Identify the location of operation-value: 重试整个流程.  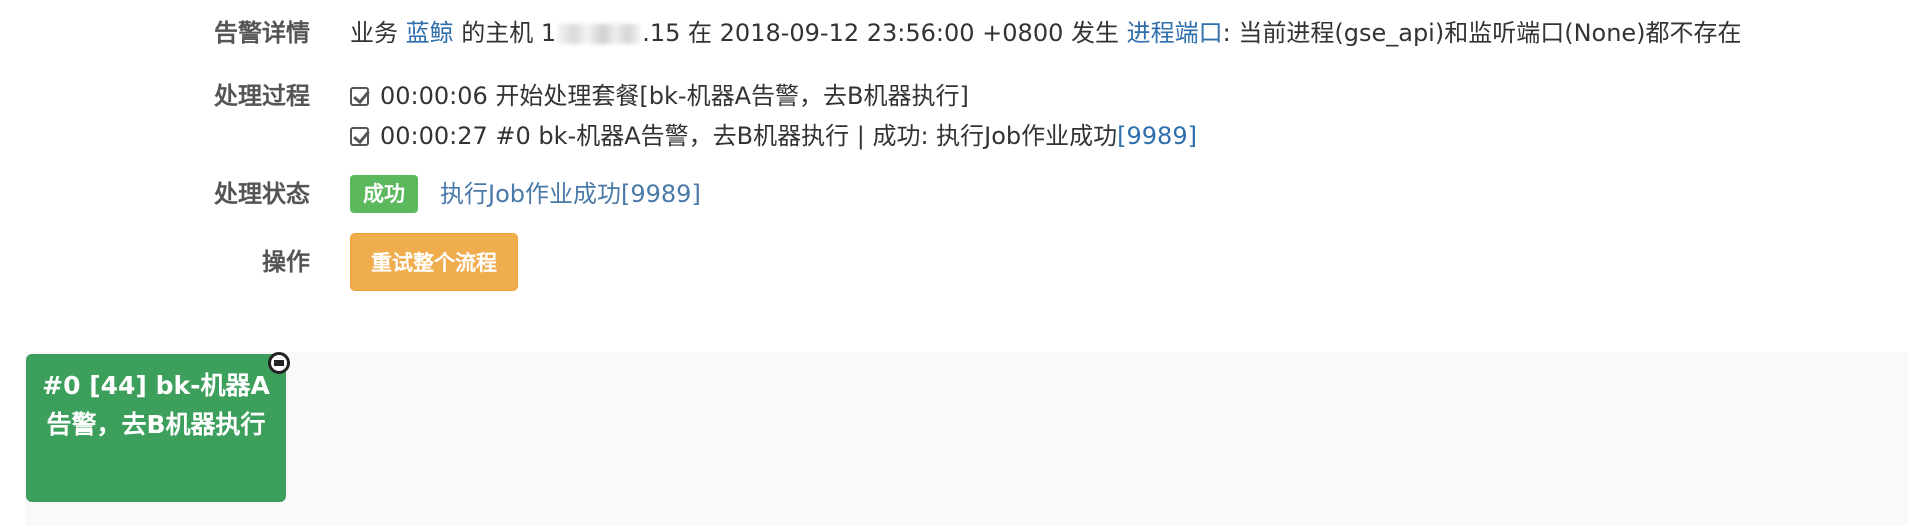
(434, 262).